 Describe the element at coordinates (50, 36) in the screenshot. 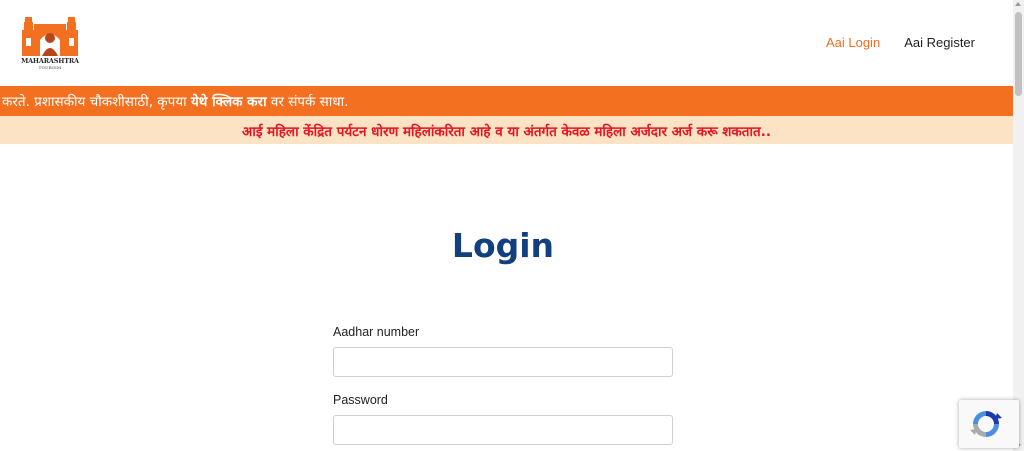

I see `gateway-emblem-icon` at that location.